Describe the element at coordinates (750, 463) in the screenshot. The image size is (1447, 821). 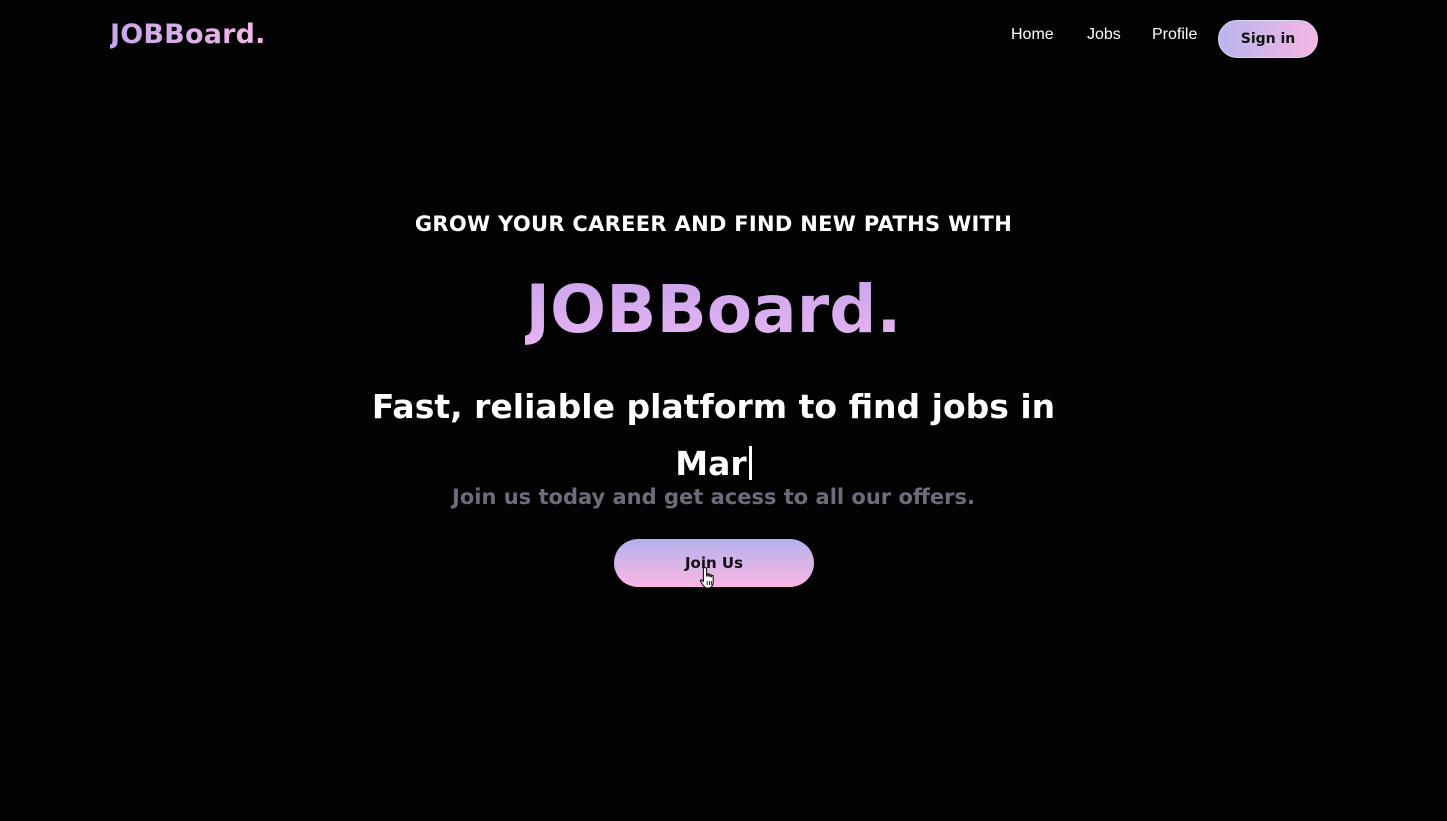
I see `text-caret` at that location.